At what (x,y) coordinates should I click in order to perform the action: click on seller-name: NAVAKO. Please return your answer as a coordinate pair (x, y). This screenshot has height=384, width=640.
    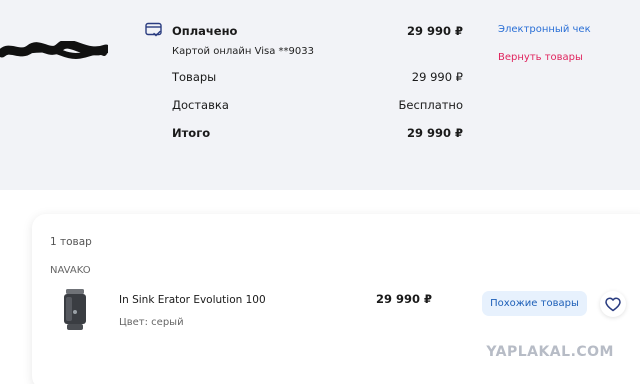
    Looking at the image, I should click on (70, 270).